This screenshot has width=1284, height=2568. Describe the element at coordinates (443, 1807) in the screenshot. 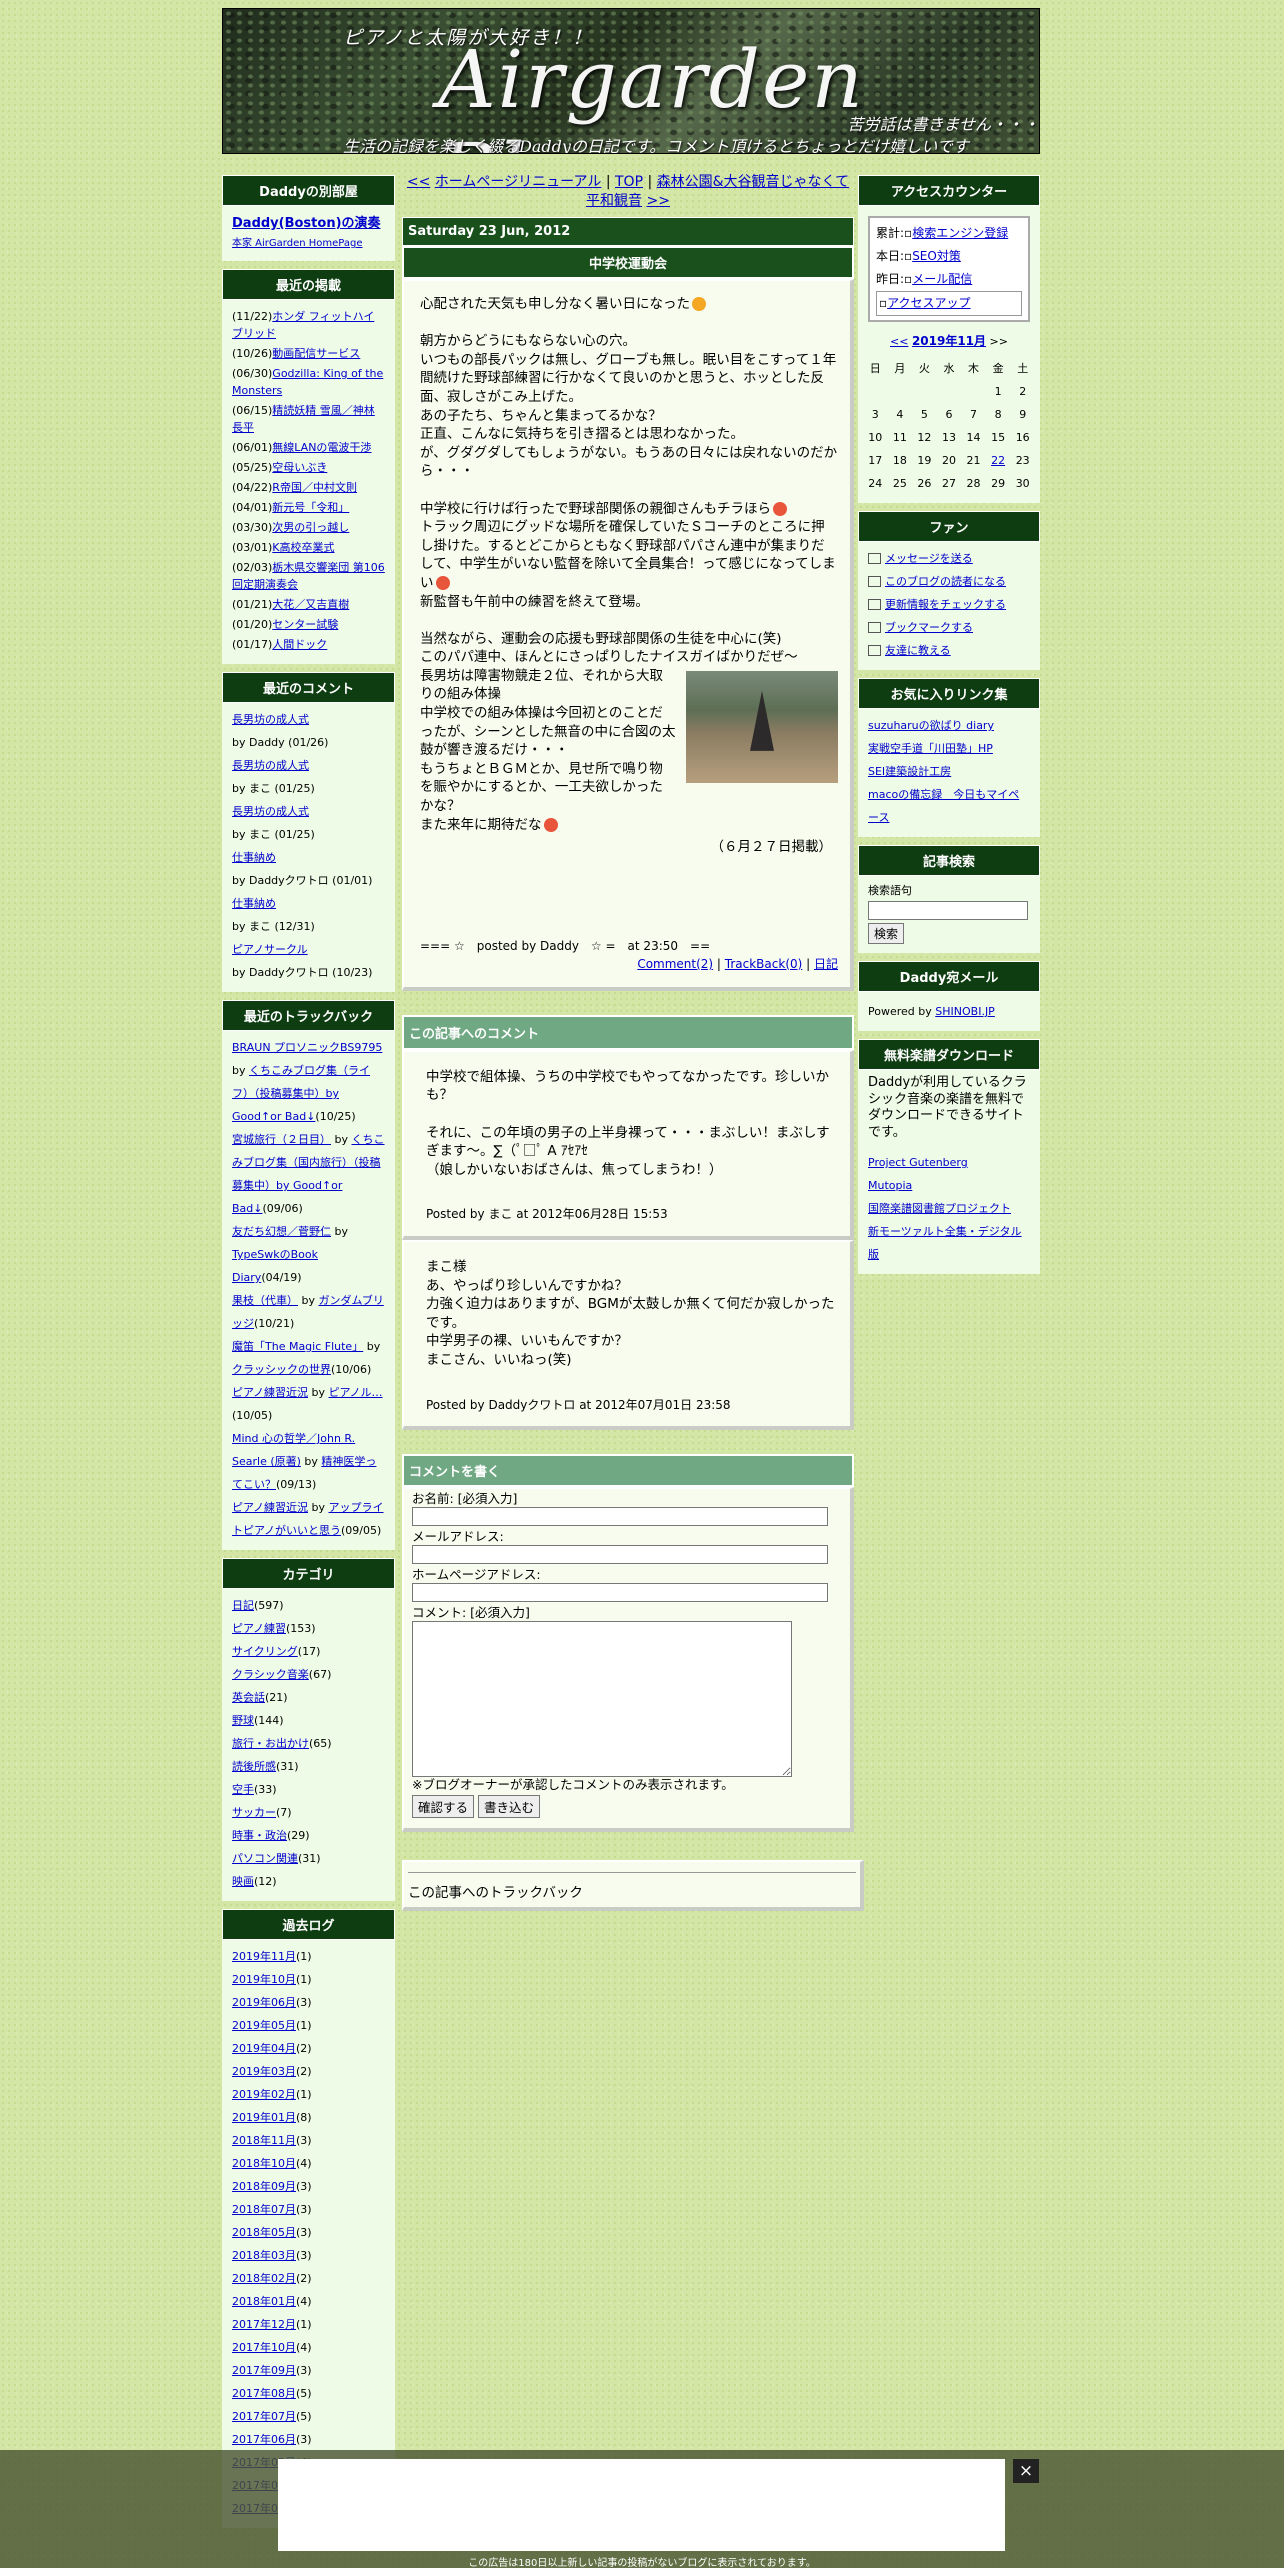

I see `confirm-button: 確認する` at that location.